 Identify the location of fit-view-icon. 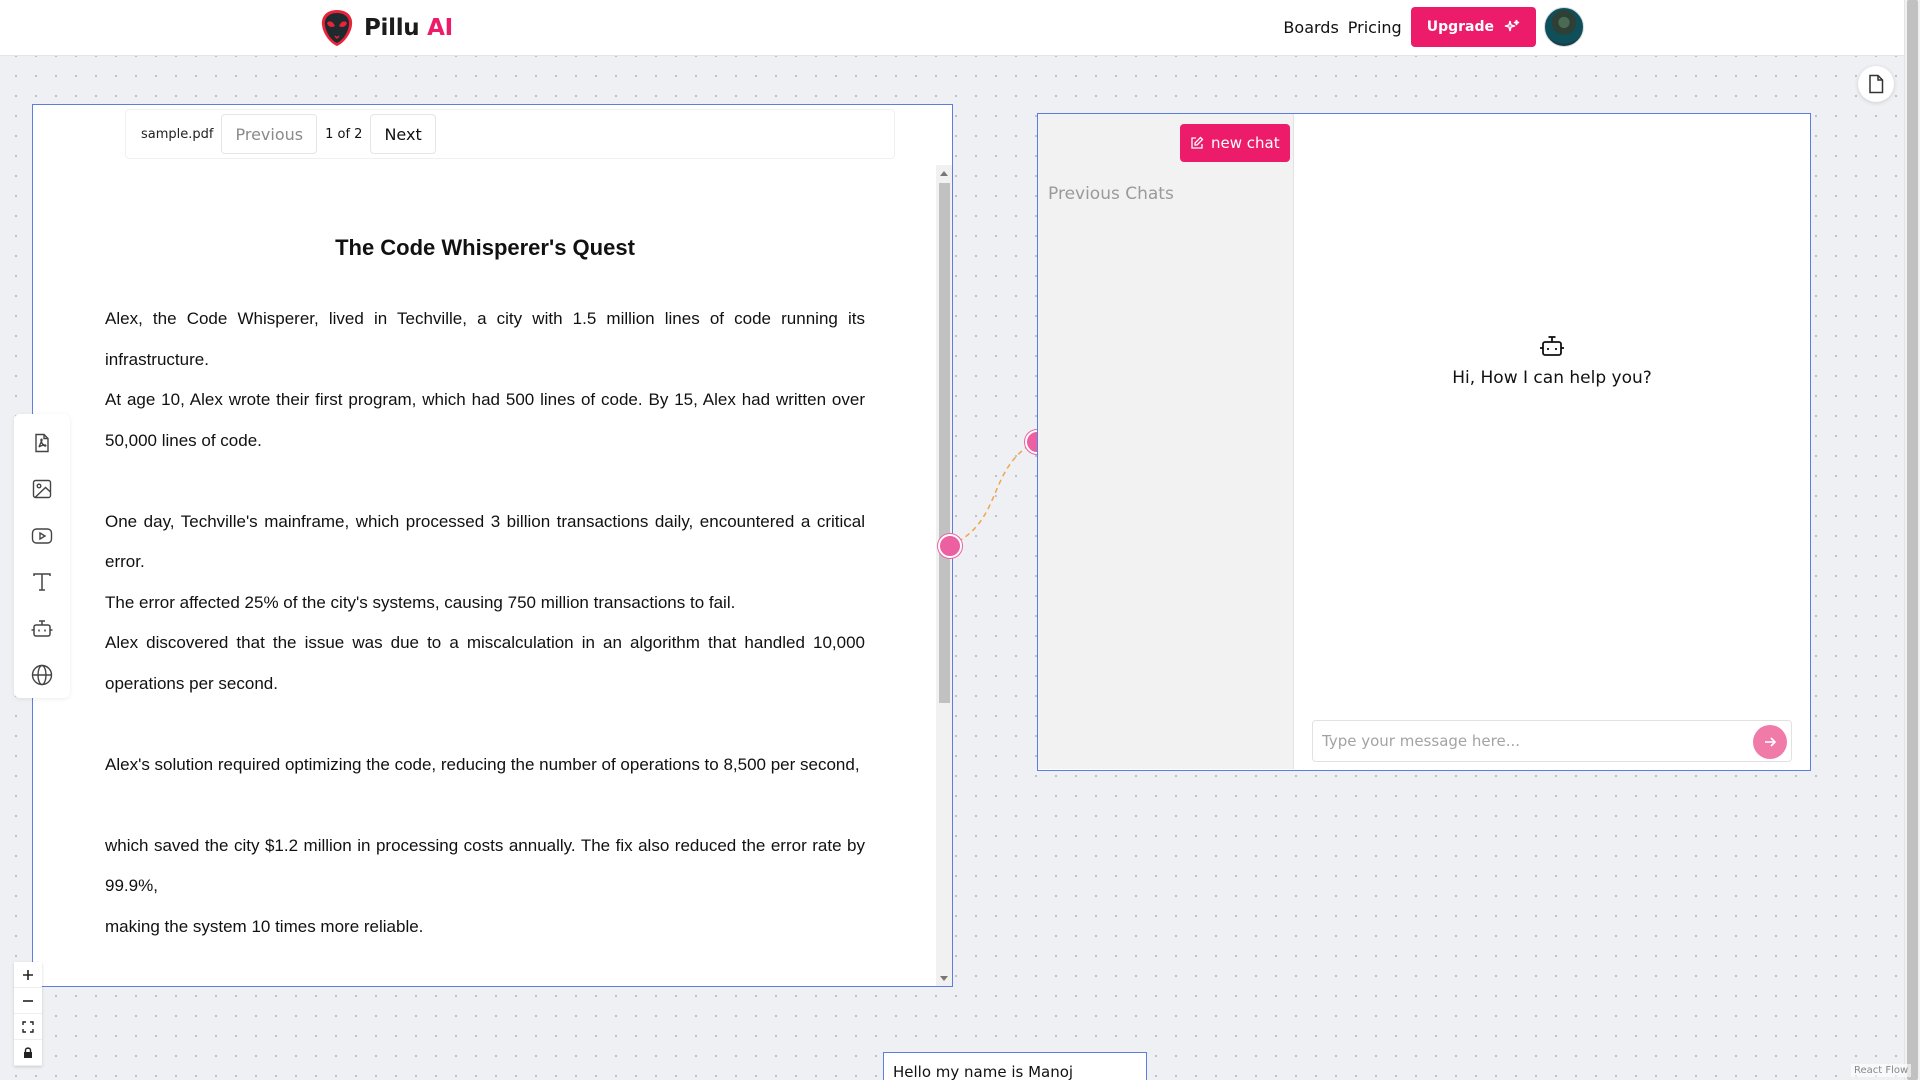
(28, 1026).